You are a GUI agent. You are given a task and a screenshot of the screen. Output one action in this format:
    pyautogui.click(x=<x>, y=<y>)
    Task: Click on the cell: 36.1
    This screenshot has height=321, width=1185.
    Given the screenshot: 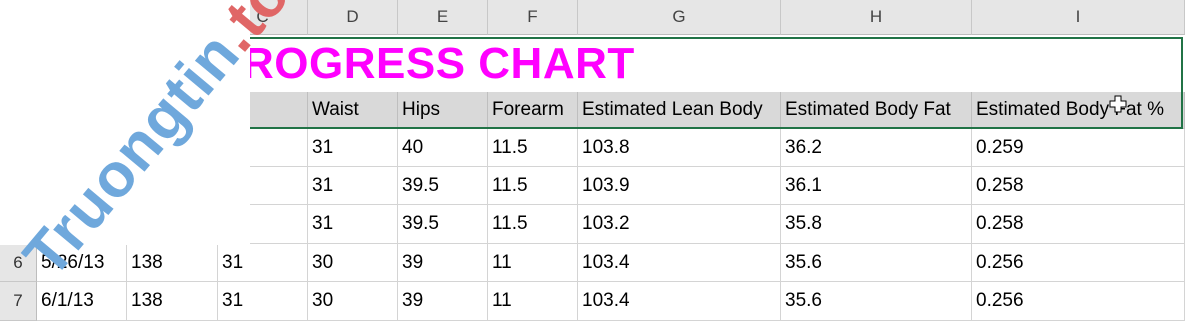 What is the action you would take?
    pyautogui.click(x=876, y=186)
    